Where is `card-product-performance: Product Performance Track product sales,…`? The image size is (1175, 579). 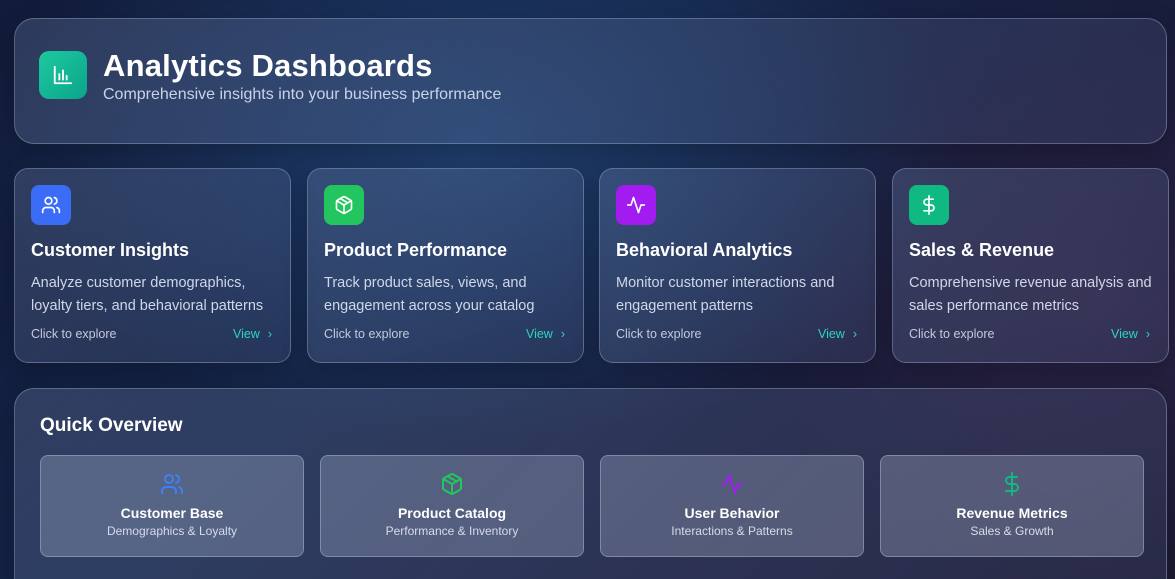 card-product-performance: Product Performance Track product sales,… is located at coordinates (445, 265).